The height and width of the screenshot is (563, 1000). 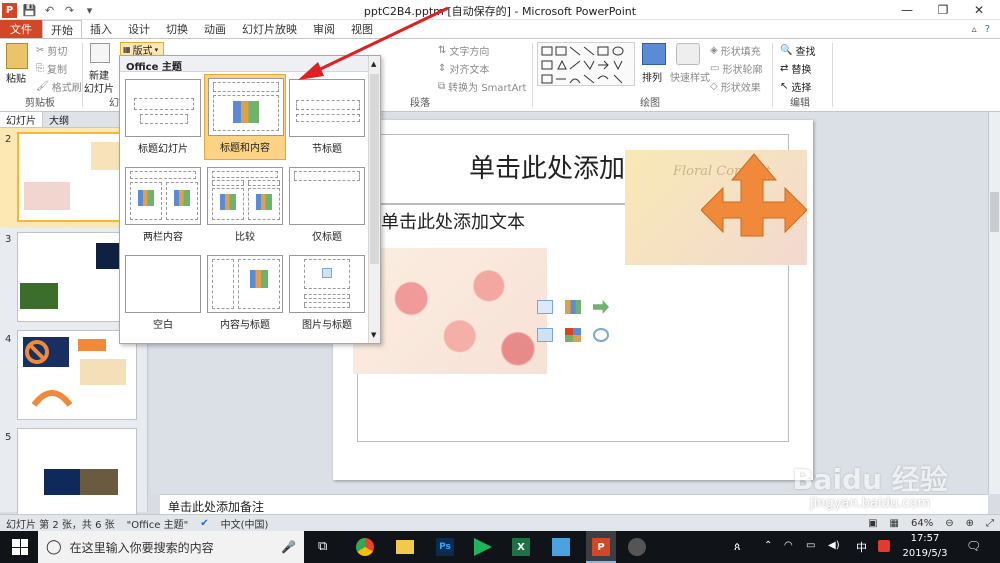 What do you see at coordinates (245, 148) in the screenshot?
I see `layout-label: 标题和内容` at bounding box center [245, 148].